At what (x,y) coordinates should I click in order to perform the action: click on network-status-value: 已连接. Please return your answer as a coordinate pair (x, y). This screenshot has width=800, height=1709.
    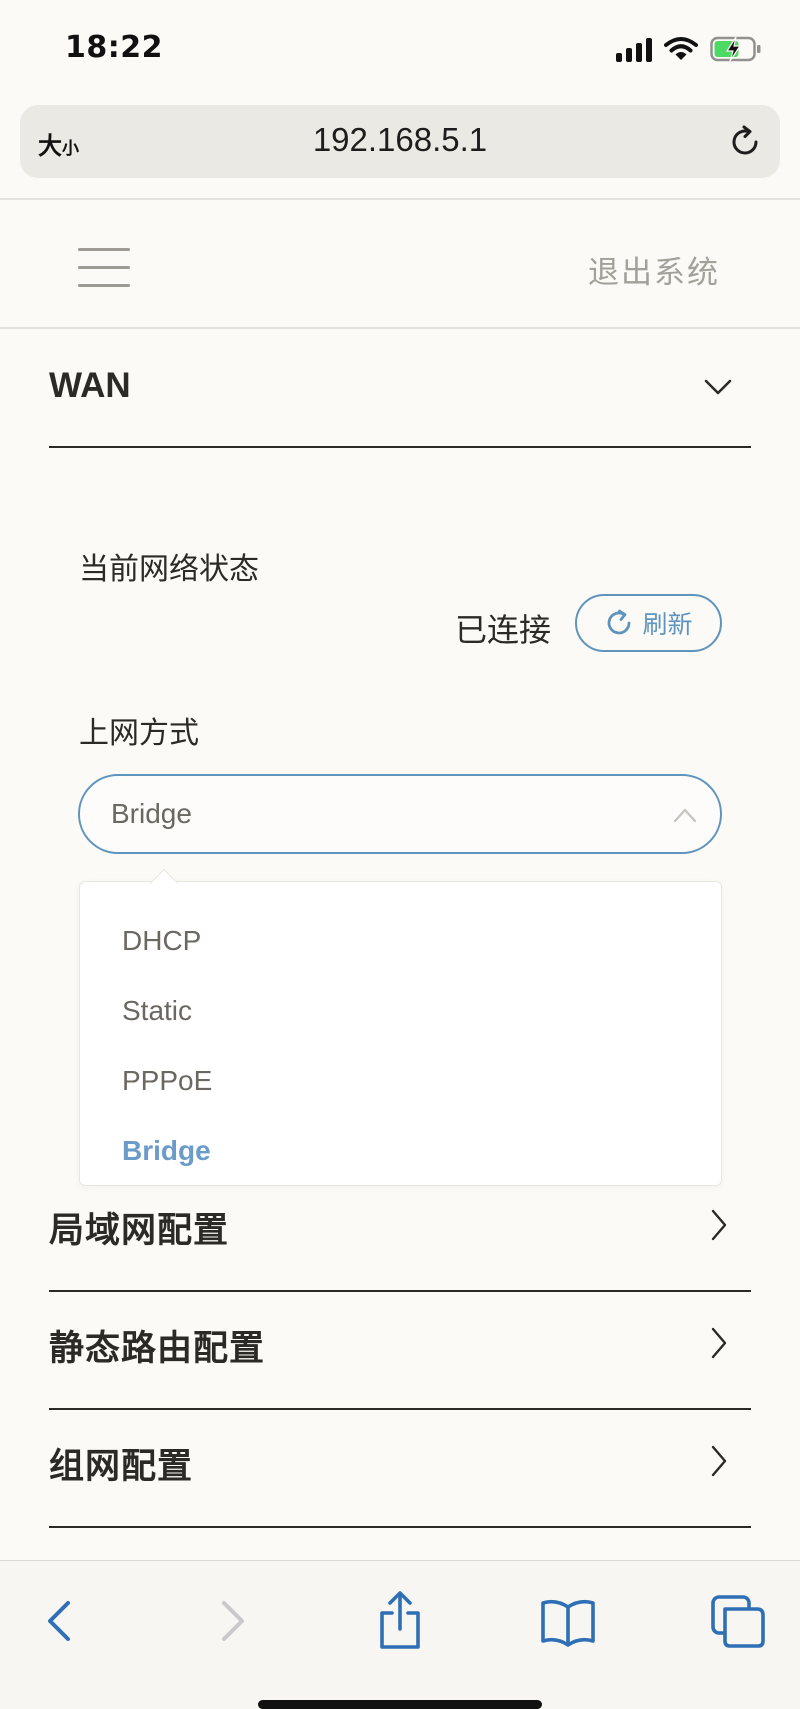
    Looking at the image, I should click on (503, 630).